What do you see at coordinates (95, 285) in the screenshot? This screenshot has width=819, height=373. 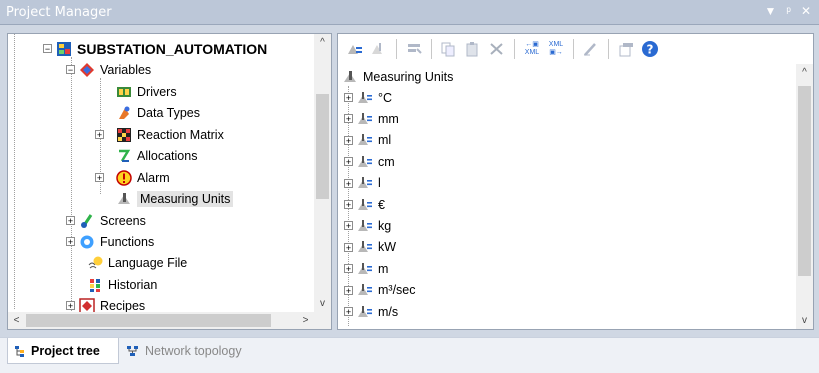 I see `historian-icon` at bounding box center [95, 285].